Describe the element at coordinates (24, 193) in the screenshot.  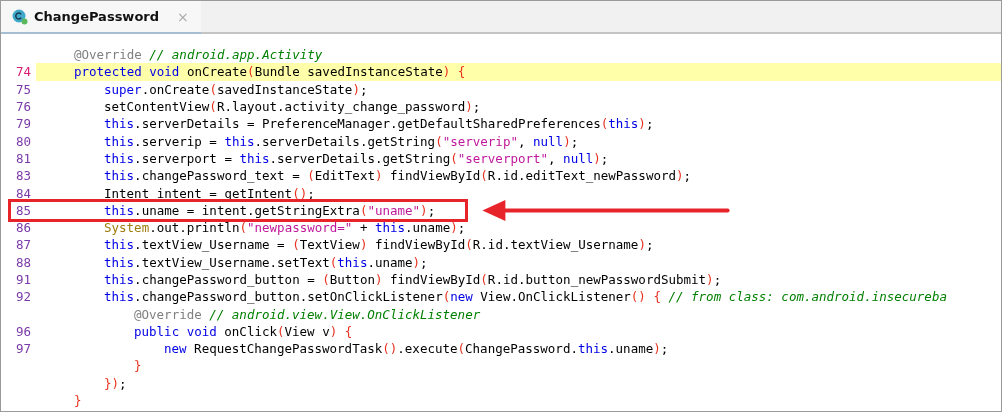
I see `line-number: 84` at that location.